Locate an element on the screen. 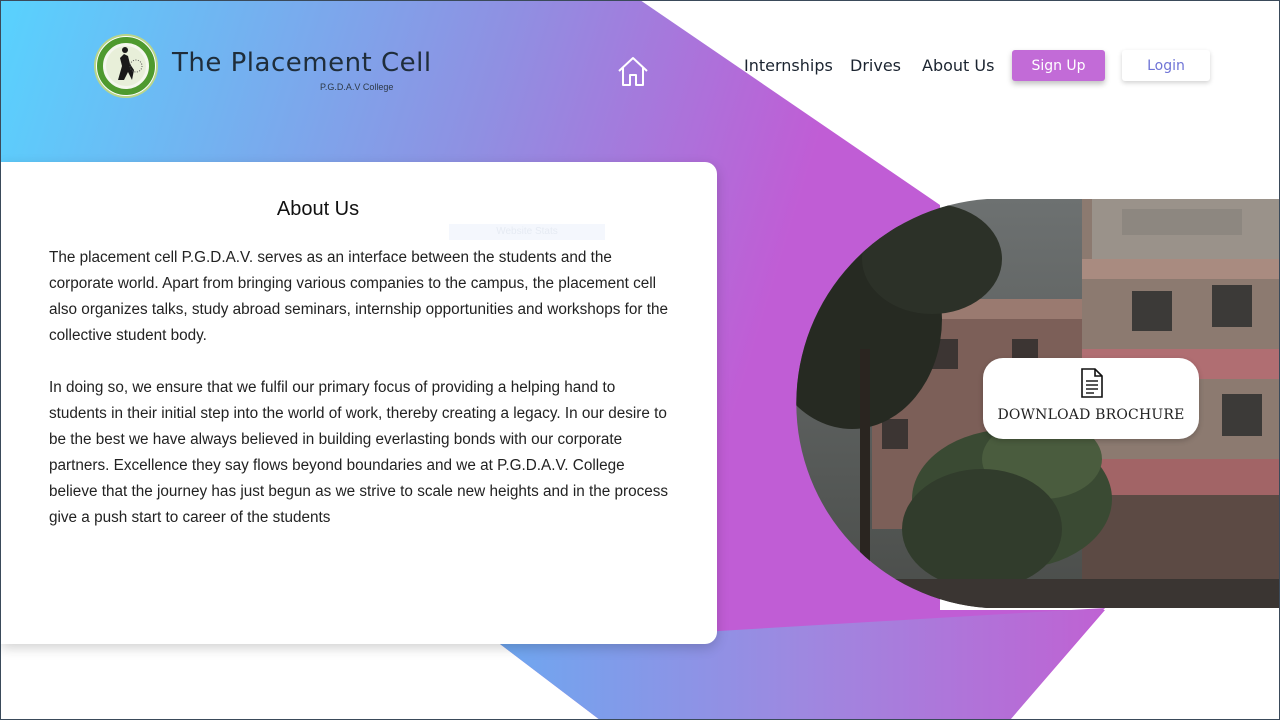 The image size is (1280, 720). download-brochure-button: DOWNLOAD BROCHURE is located at coordinates (1091, 398).